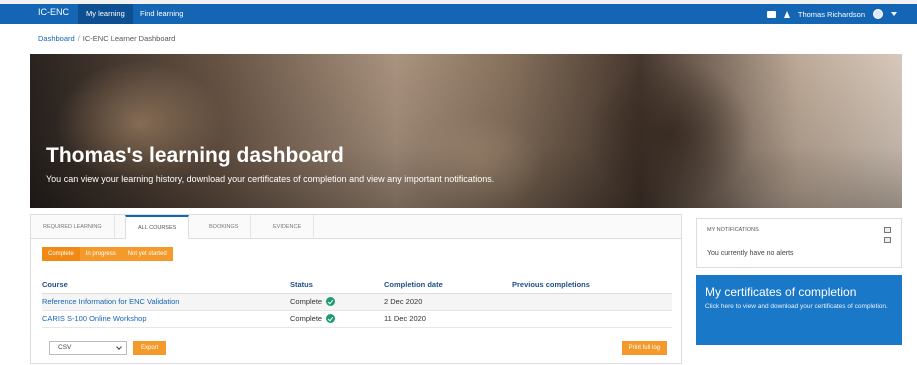 Image resolution: width=917 pixels, height=365 pixels. What do you see at coordinates (129, 38) in the screenshot?
I see `breadcrumb-current: IC-ENC Learner Dashboard` at bounding box center [129, 38].